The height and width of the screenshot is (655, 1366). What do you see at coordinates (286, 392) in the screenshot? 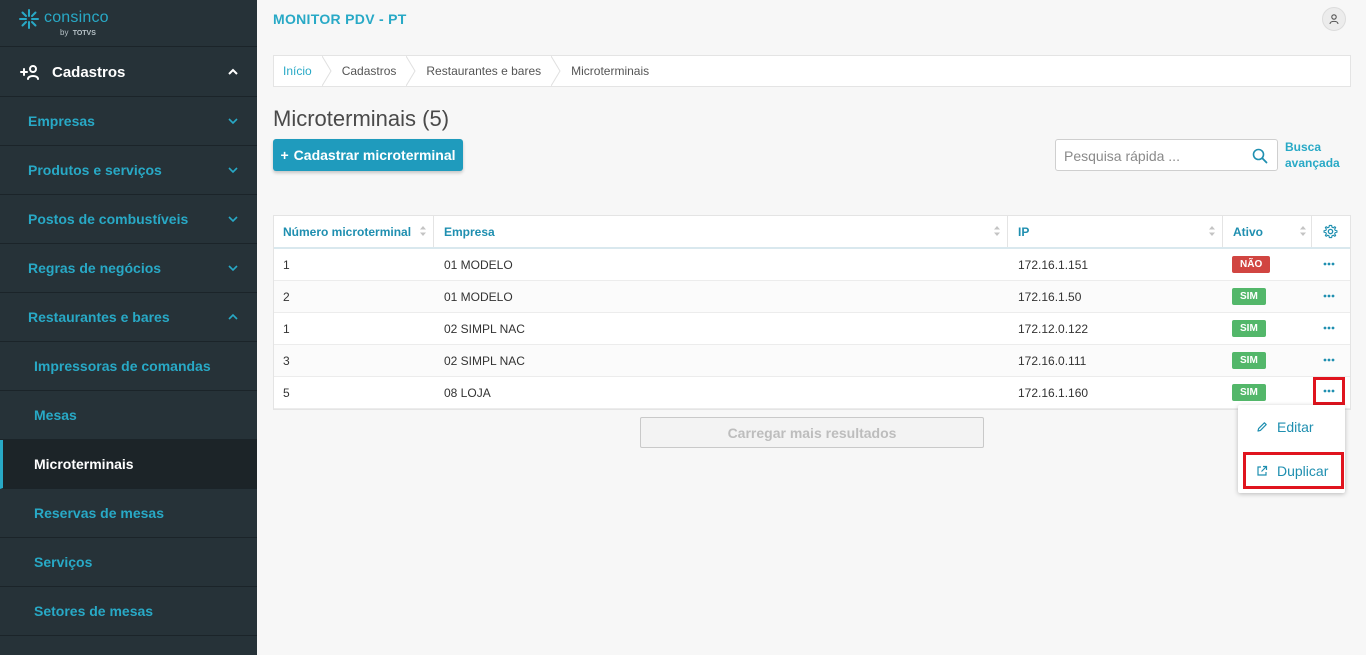
I see `cell-numero: 5` at bounding box center [286, 392].